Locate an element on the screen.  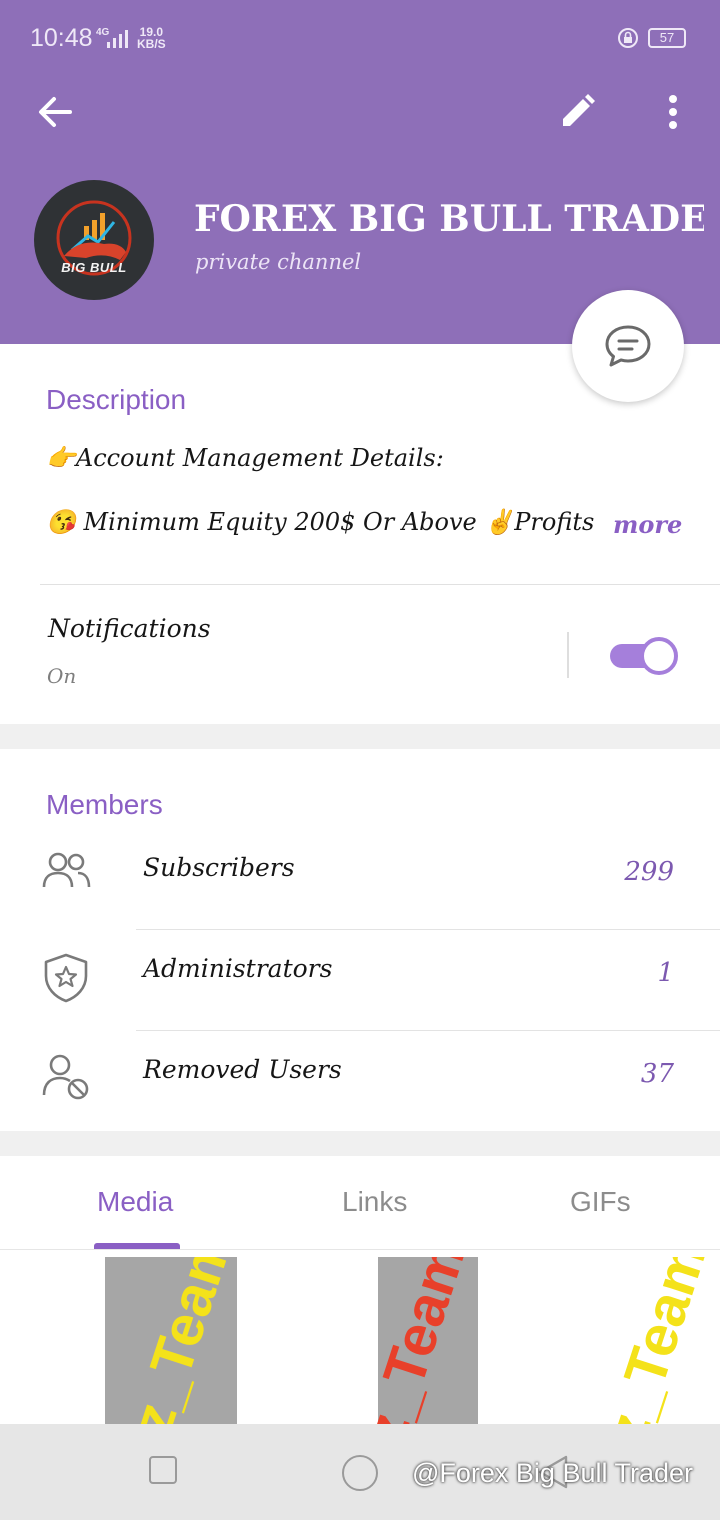
battery-indicator: 57 is located at coordinates (667, 38).